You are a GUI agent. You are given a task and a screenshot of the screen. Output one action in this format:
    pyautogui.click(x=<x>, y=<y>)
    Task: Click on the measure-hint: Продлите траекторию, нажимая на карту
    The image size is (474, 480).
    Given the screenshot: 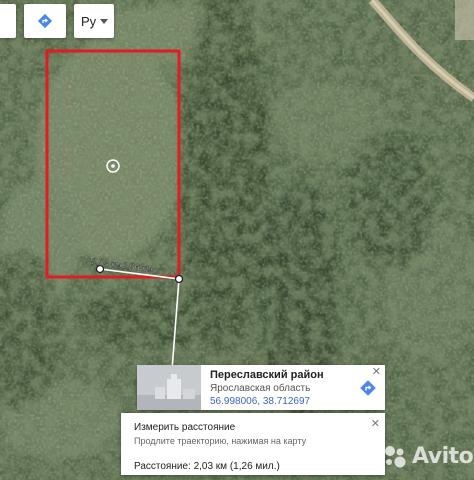 What is the action you would take?
    pyautogui.click(x=220, y=441)
    